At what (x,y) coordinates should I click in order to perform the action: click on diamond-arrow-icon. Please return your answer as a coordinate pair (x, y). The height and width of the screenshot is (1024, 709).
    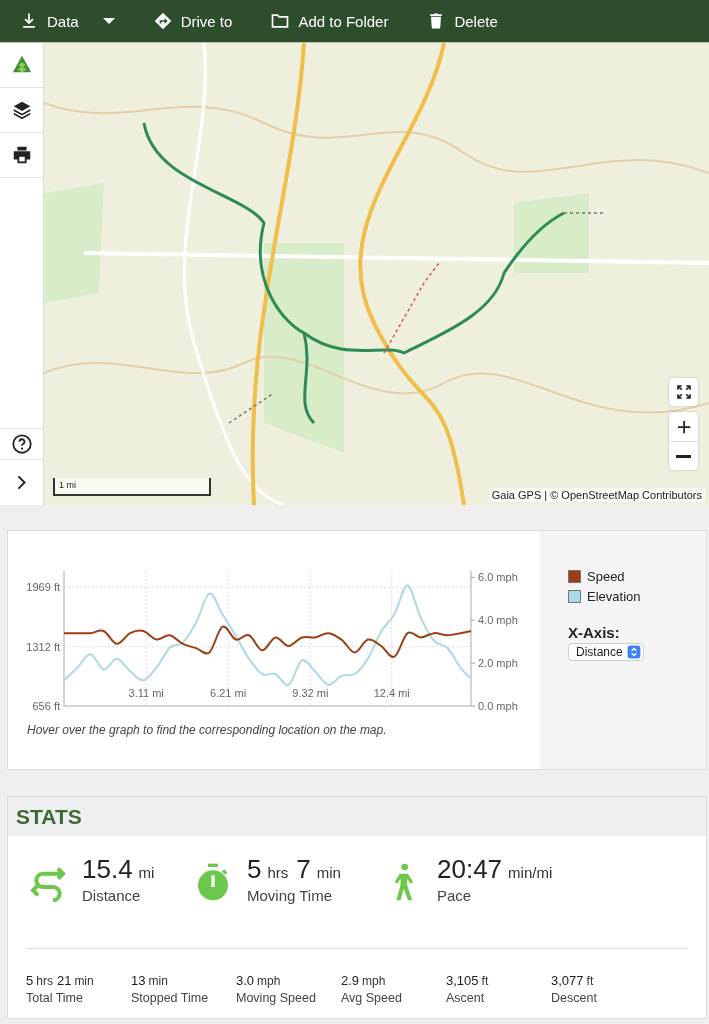
    Looking at the image, I should click on (162, 21).